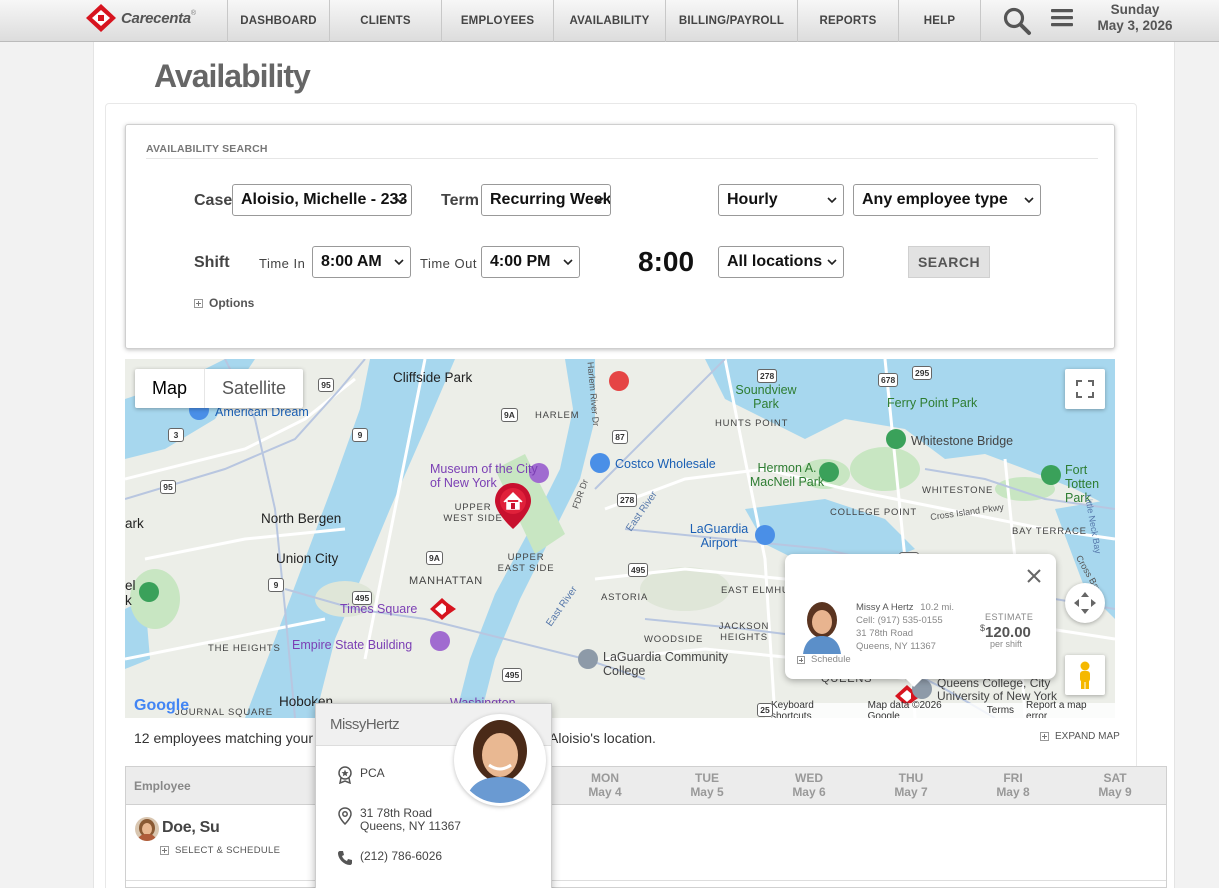 This screenshot has width=1219, height=888. I want to click on terms-link: Terms, so click(1000, 710).